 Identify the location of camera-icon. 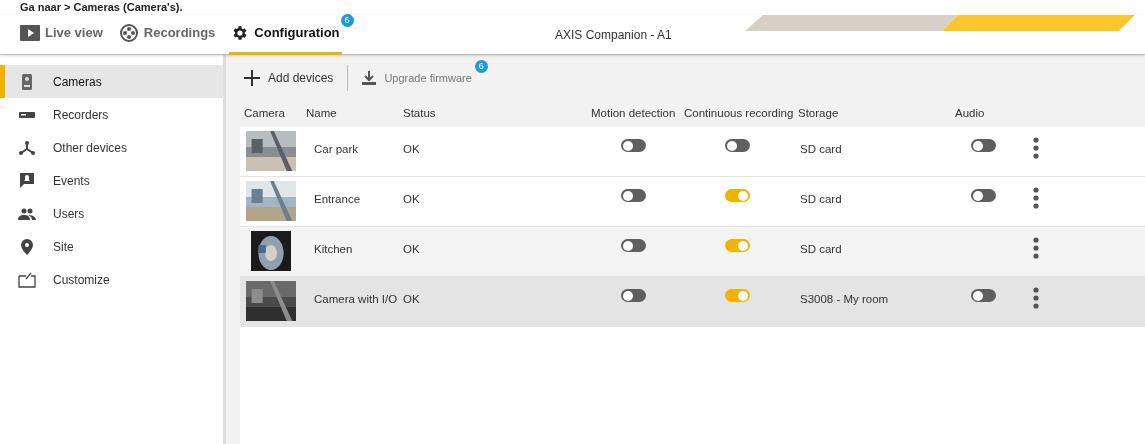
(27, 81).